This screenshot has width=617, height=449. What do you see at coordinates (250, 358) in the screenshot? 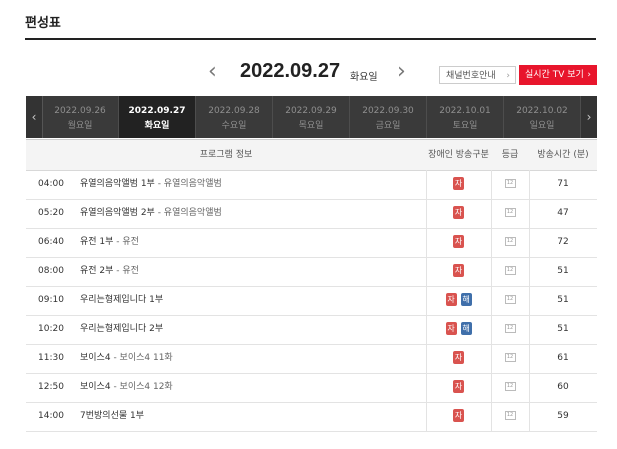
I see `row-program: 보이스4 - 보이스4 11화` at bounding box center [250, 358].